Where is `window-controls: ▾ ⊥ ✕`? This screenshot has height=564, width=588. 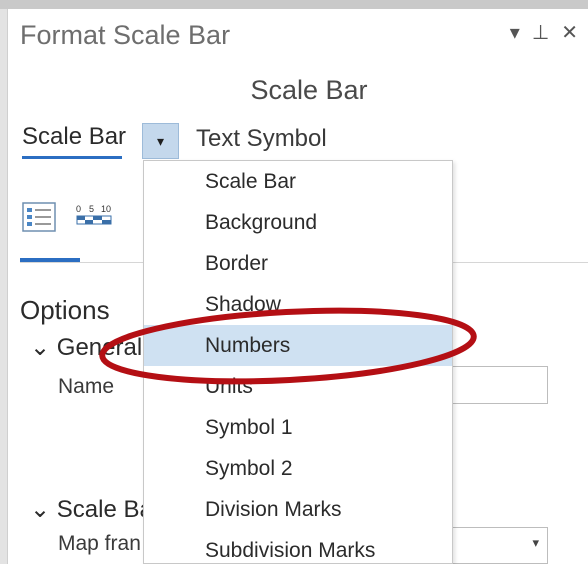 window-controls: ▾ ⊥ ✕ is located at coordinates (544, 32).